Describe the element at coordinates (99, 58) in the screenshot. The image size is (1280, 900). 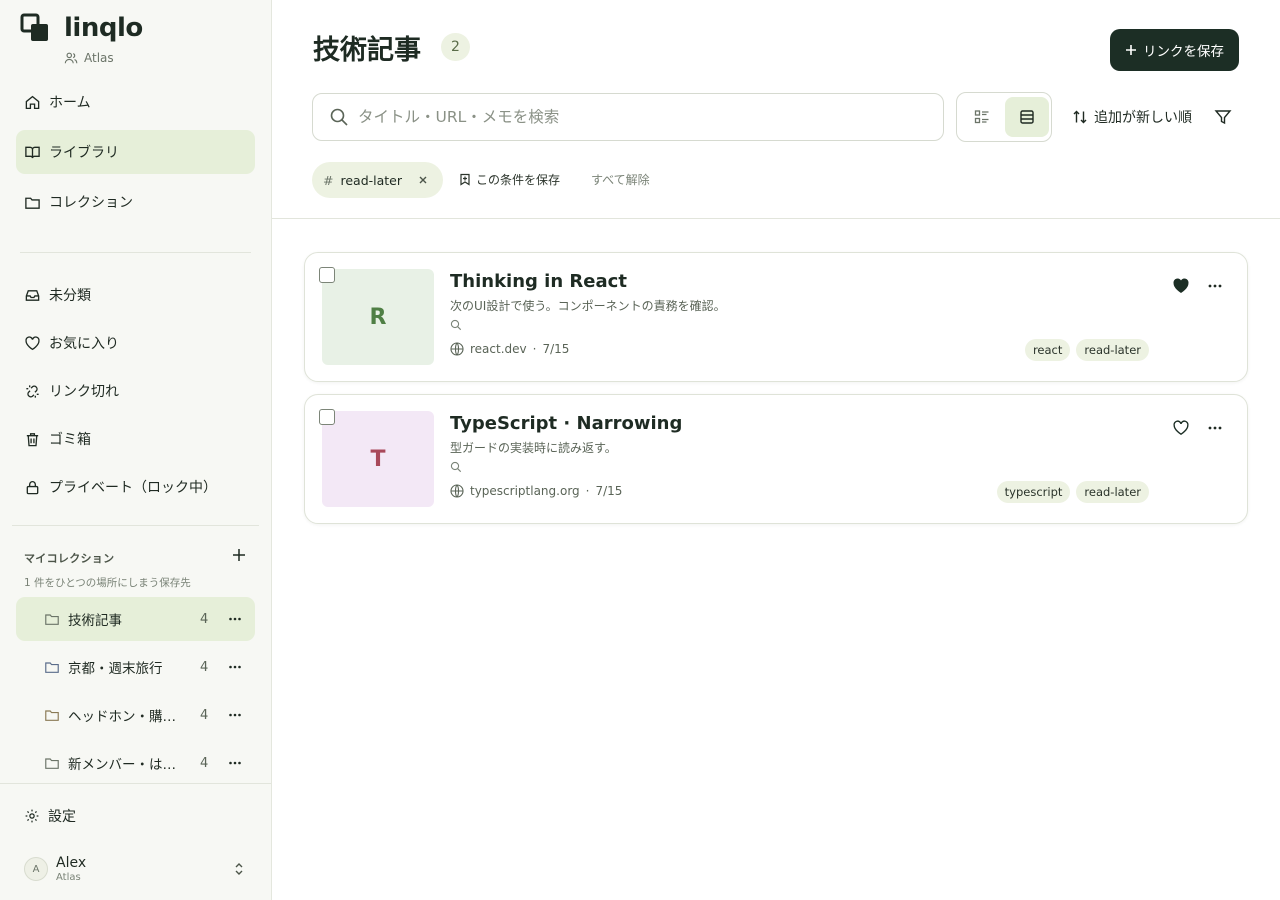
I see `workspace-name: Atlas` at that location.